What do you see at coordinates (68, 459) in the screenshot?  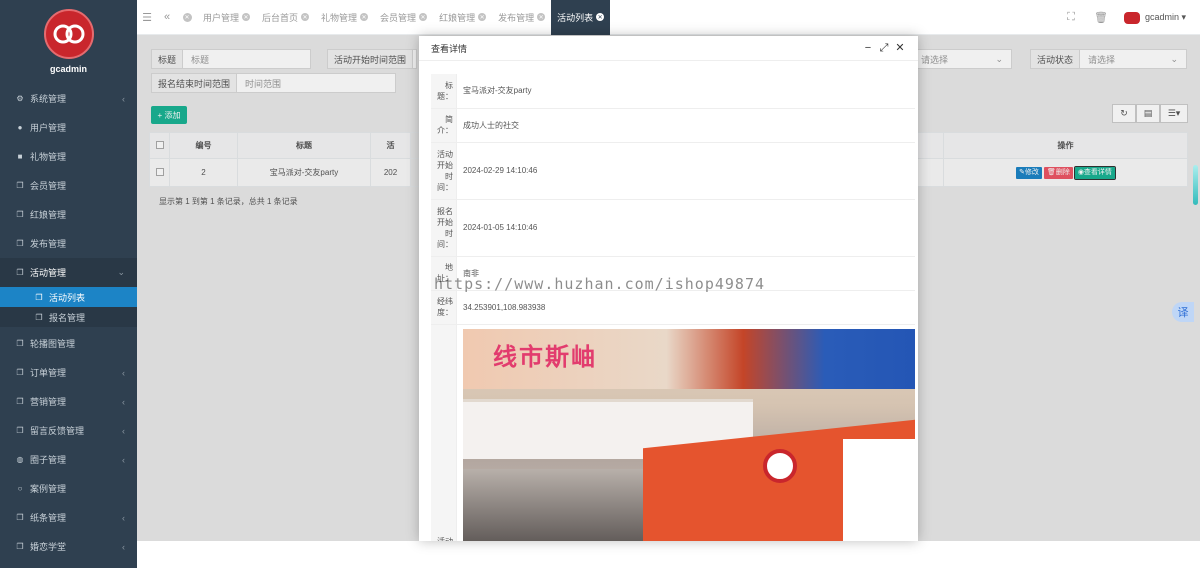 I see `sidebar-item-circles: ◍ 圈子管理 ‹` at bounding box center [68, 459].